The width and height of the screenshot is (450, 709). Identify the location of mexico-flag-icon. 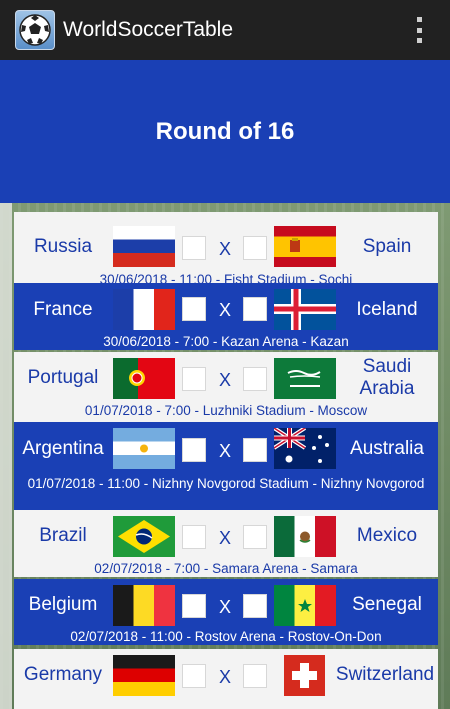
(305, 536).